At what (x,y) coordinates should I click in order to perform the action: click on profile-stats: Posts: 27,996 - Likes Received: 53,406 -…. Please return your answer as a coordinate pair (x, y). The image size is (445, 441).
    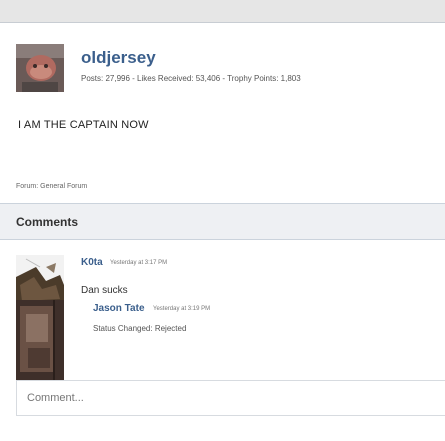
    Looking at the image, I should click on (191, 78).